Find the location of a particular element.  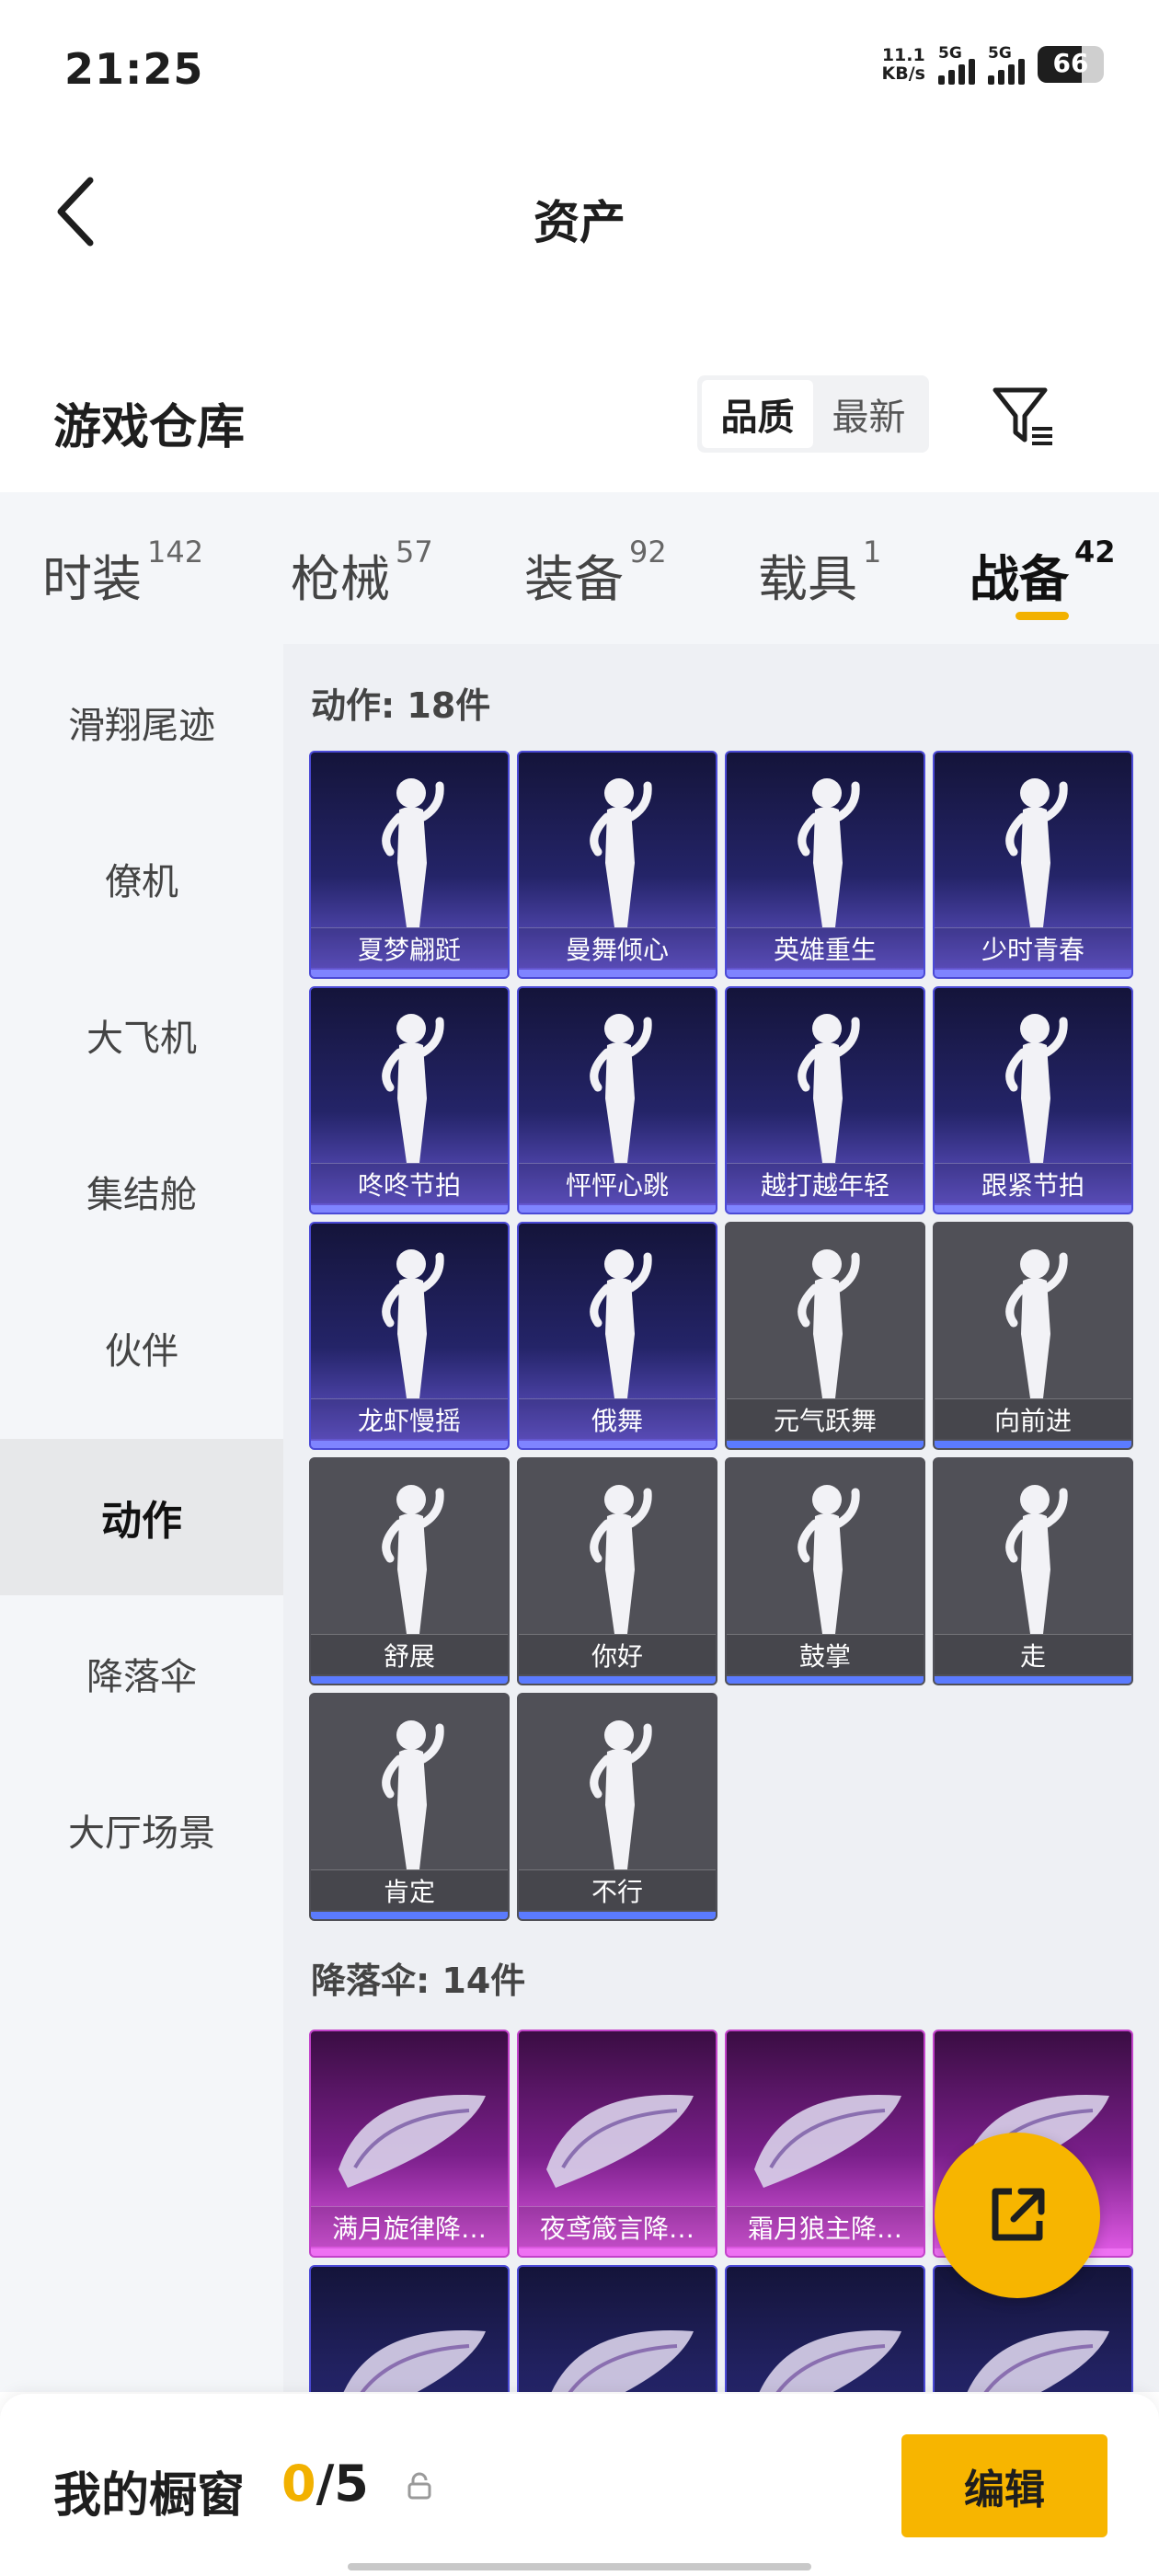

card-label: 少时青春 is located at coordinates (1033, 947).